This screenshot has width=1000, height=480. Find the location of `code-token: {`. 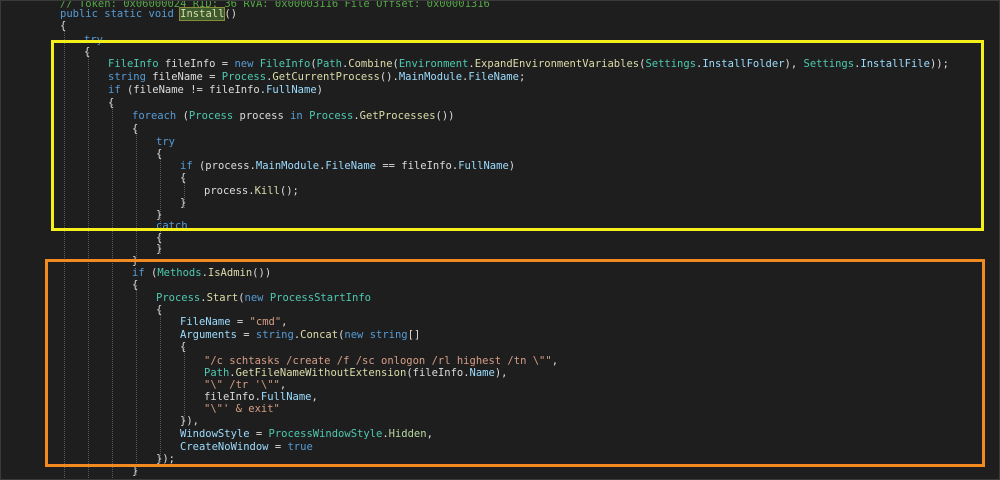

code-token: { is located at coordinates (63, 26).